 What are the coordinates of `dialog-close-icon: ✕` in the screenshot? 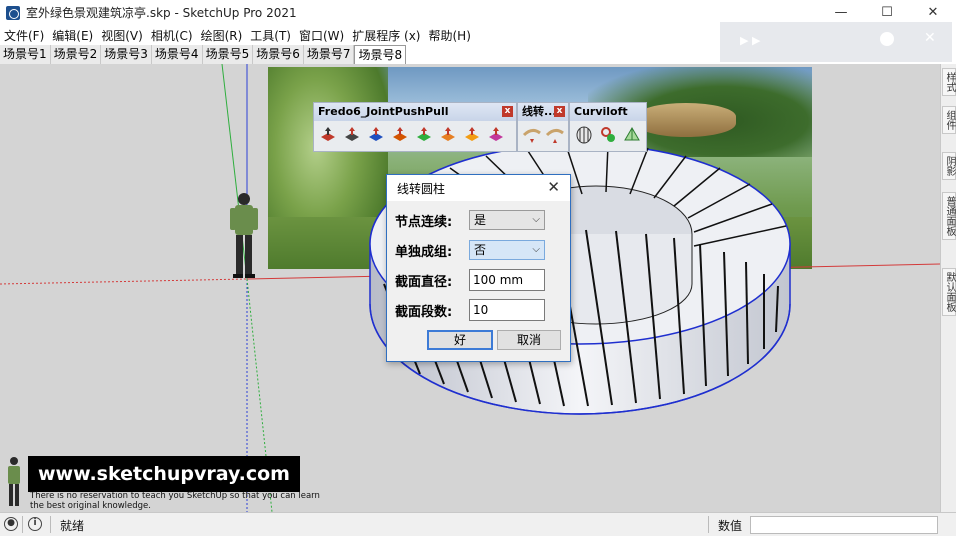 It's located at (553, 187).